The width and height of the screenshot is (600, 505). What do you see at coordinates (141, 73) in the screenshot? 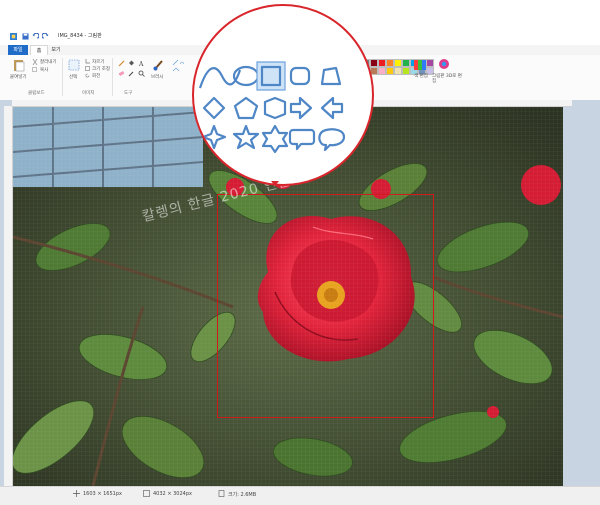
I see `magnifier-icon` at bounding box center [141, 73].